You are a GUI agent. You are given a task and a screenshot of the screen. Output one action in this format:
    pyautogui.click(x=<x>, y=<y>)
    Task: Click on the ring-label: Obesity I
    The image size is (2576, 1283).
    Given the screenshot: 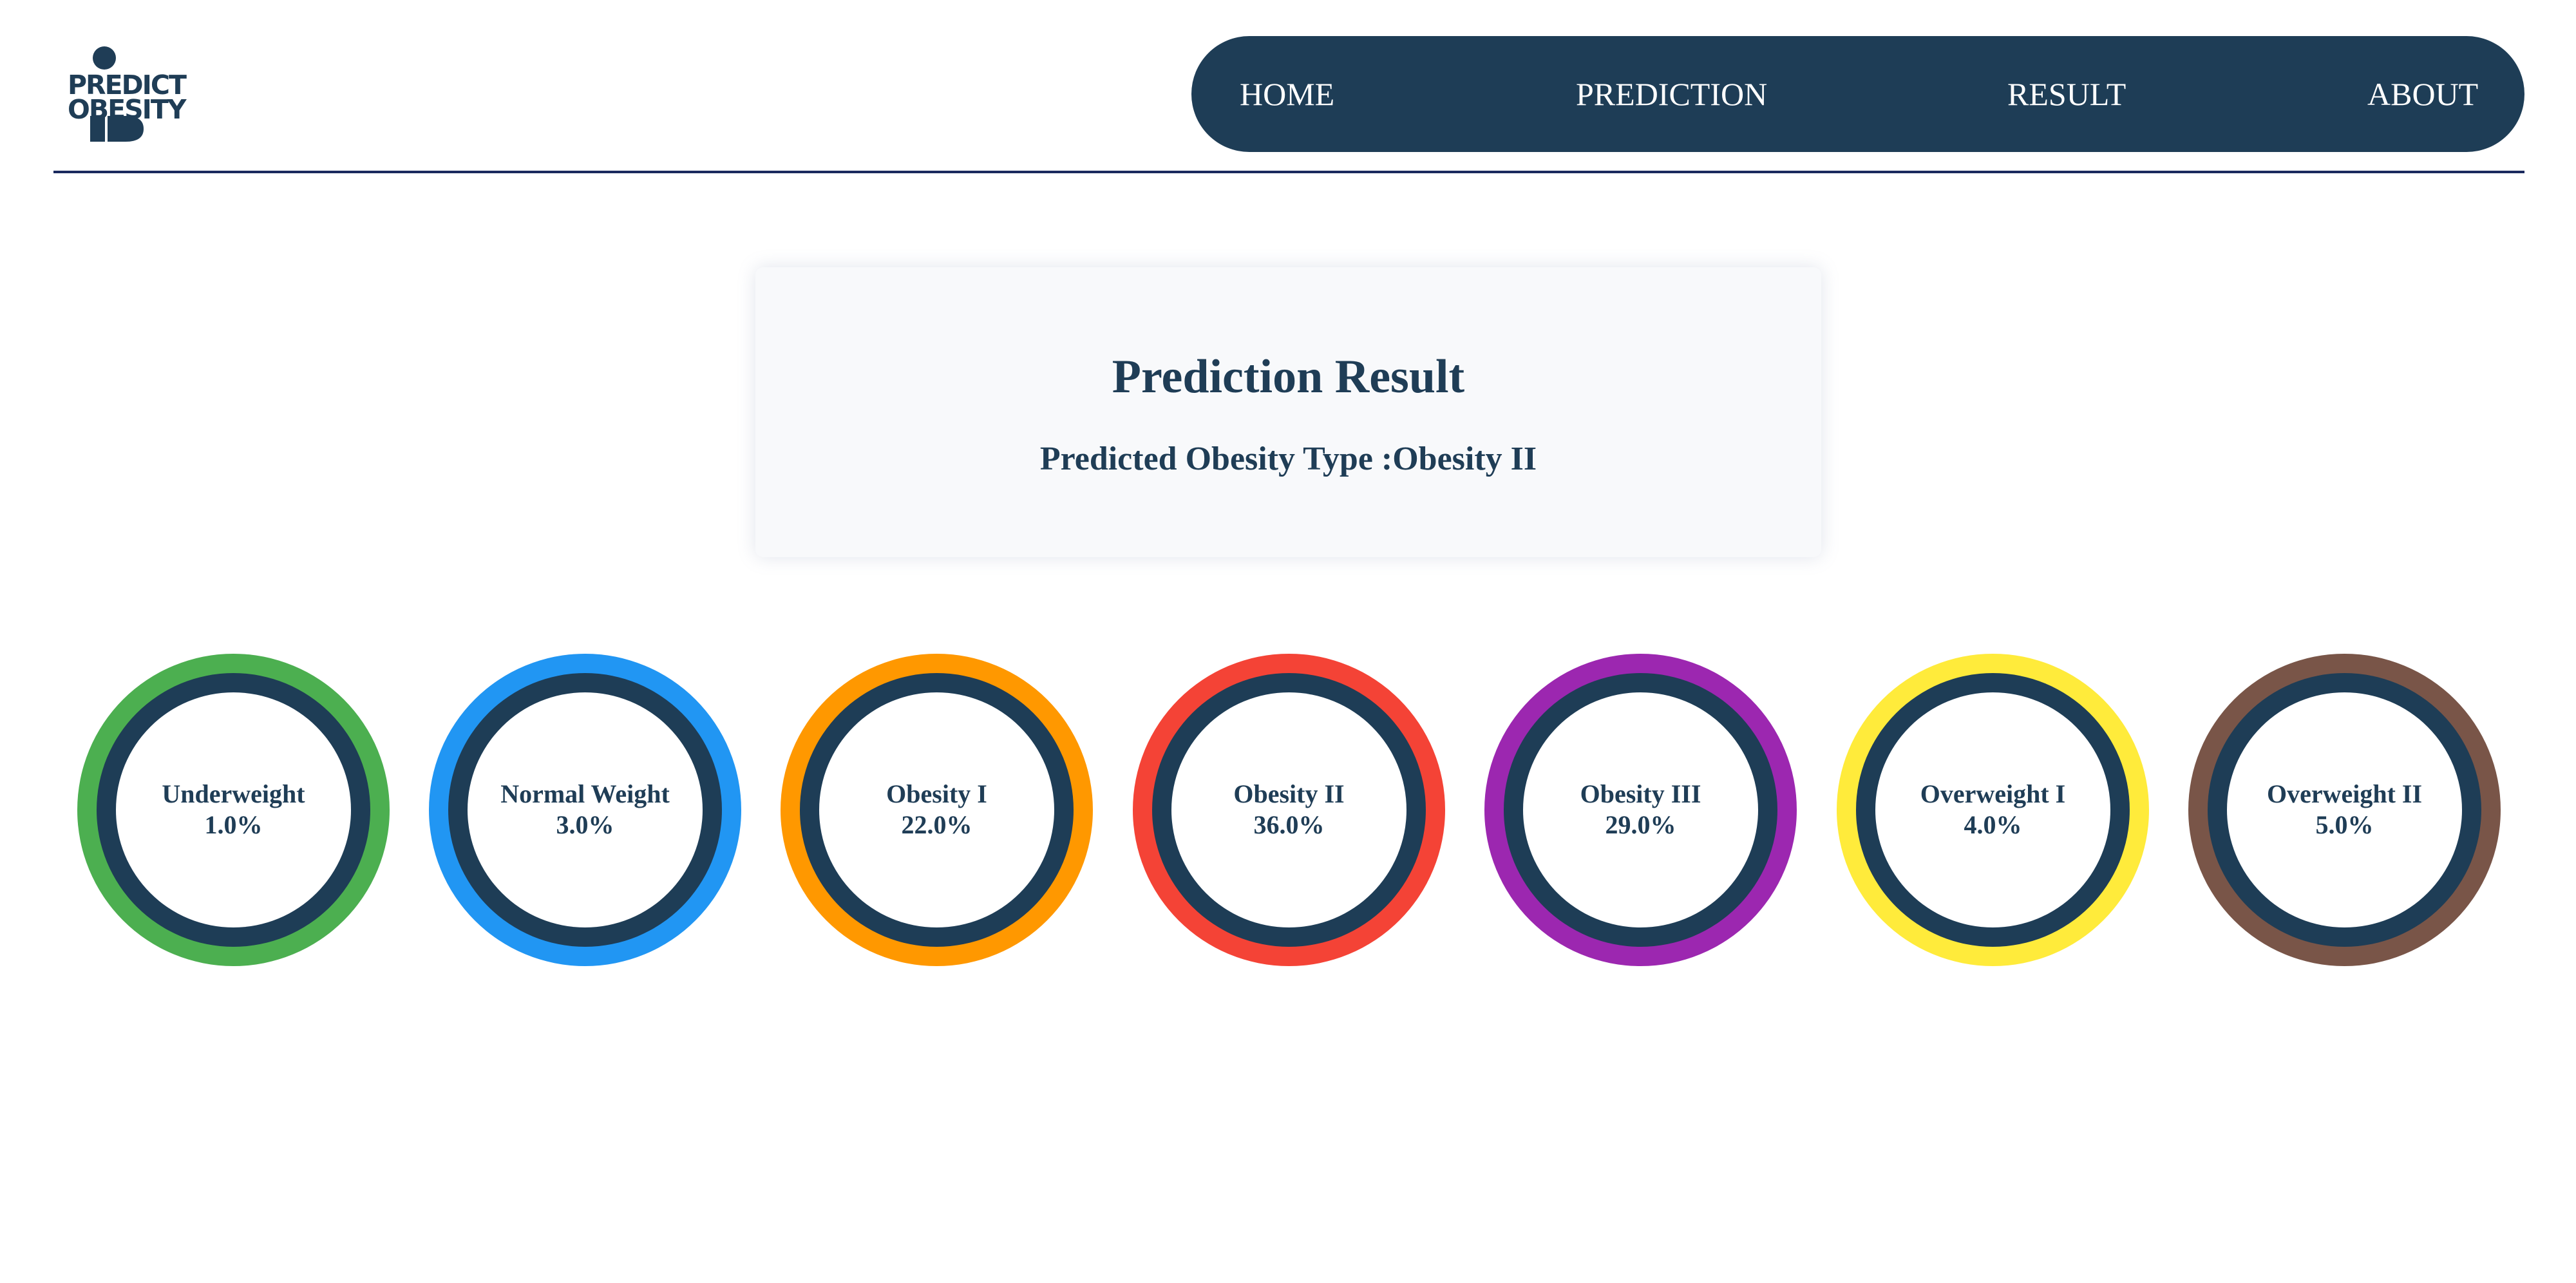 What is the action you would take?
    pyautogui.click(x=937, y=794)
    